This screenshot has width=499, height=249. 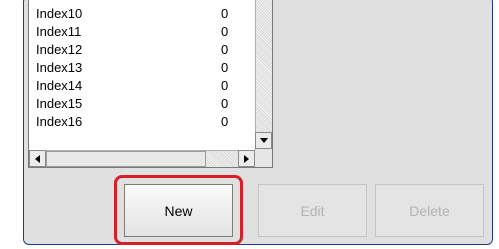 What do you see at coordinates (59, 103) in the screenshot?
I see `list-item-name: Index15` at bounding box center [59, 103].